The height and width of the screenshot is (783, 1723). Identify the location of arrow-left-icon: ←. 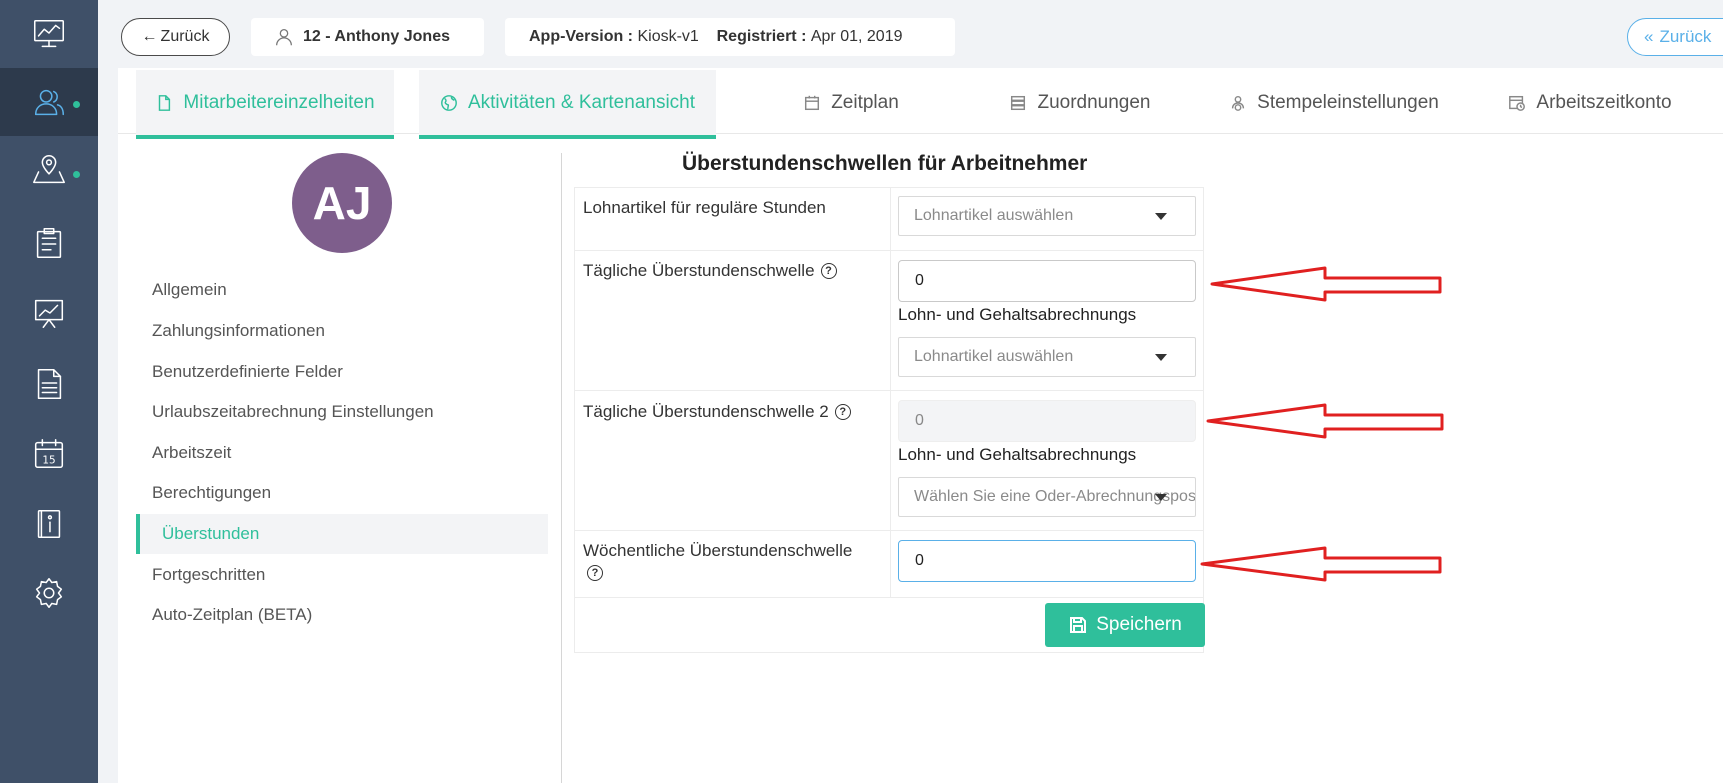
(149, 36).